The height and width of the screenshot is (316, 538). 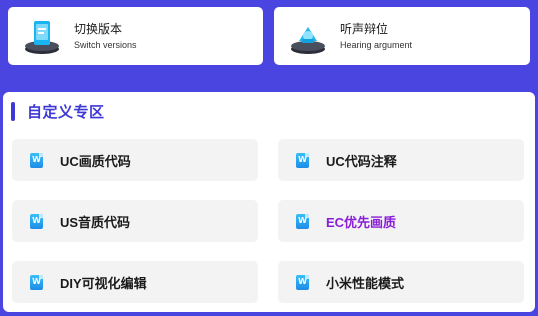 What do you see at coordinates (103, 283) in the screenshot?
I see `item-label: DIY可视化编辑` at bounding box center [103, 283].